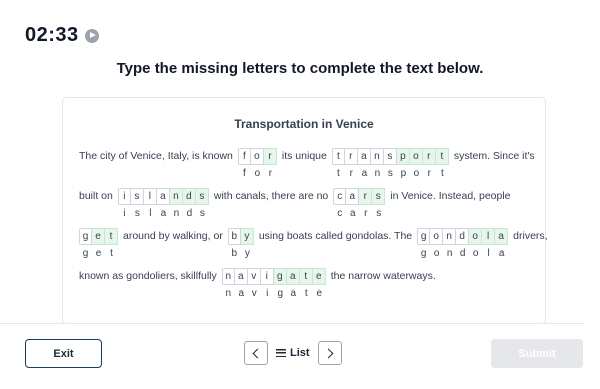 This screenshot has height=389, width=600. I want to click on footer-divider, so click(292, 323).